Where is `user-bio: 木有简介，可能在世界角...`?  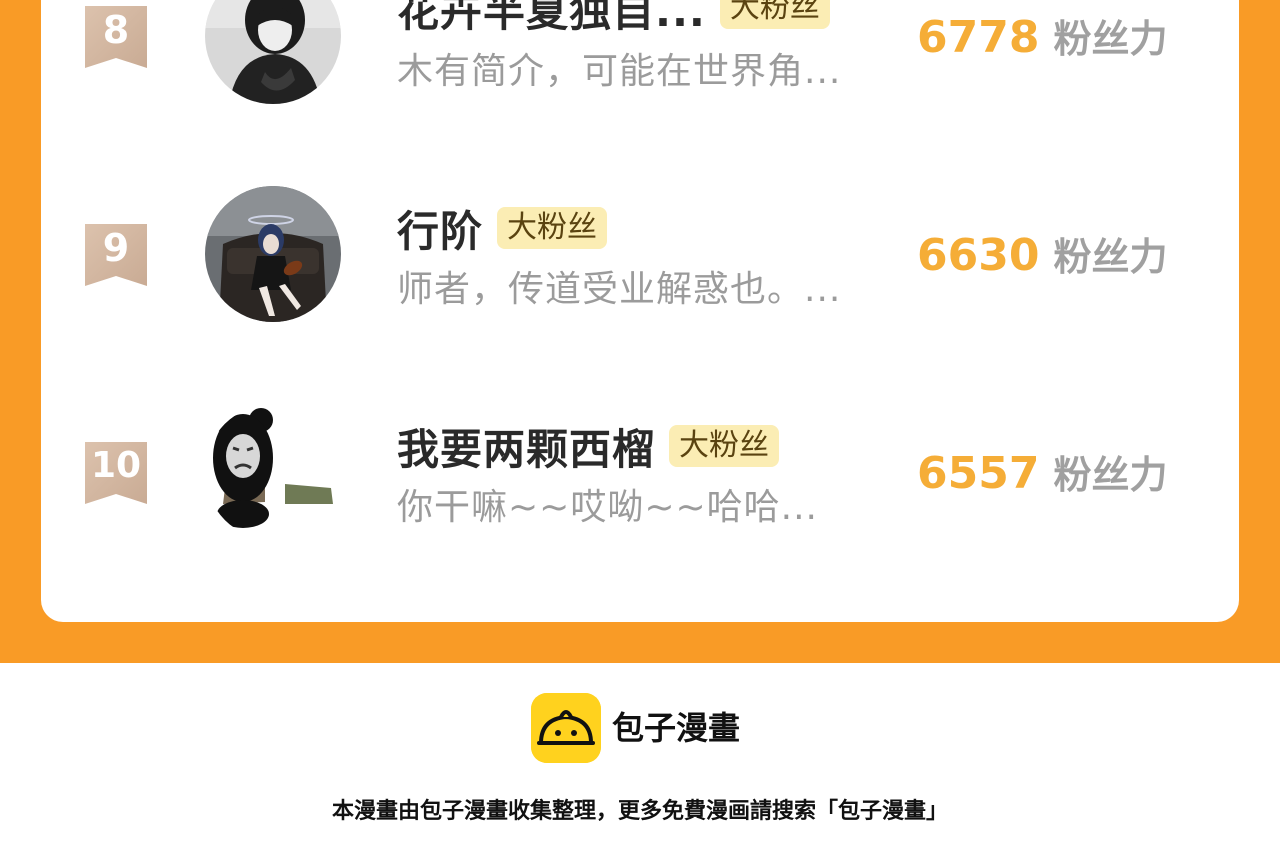
user-bio: 木有简介，可能在世界角... is located at coordinates (619, 71).